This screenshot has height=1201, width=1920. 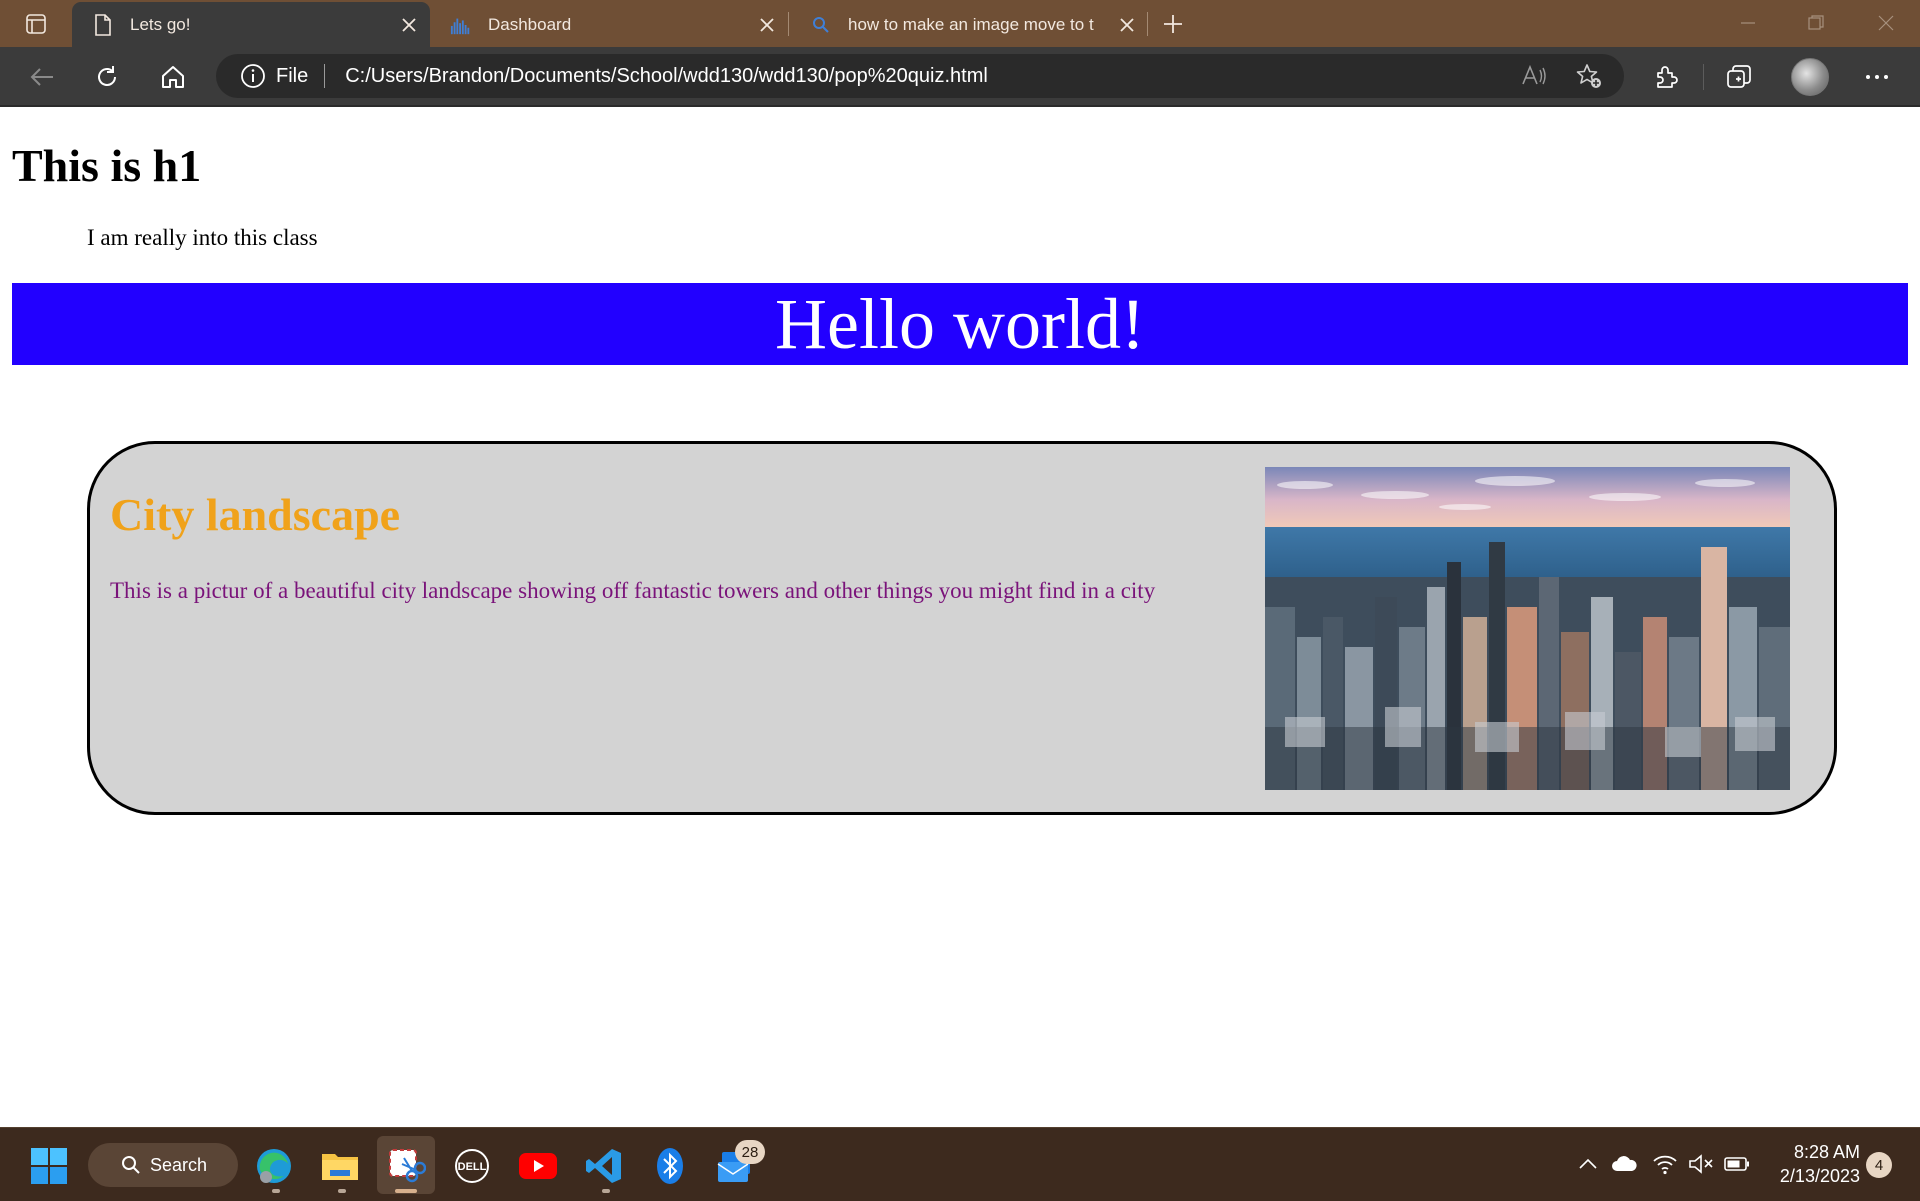 I want to click on address-divider, so click(x=325, y=76).